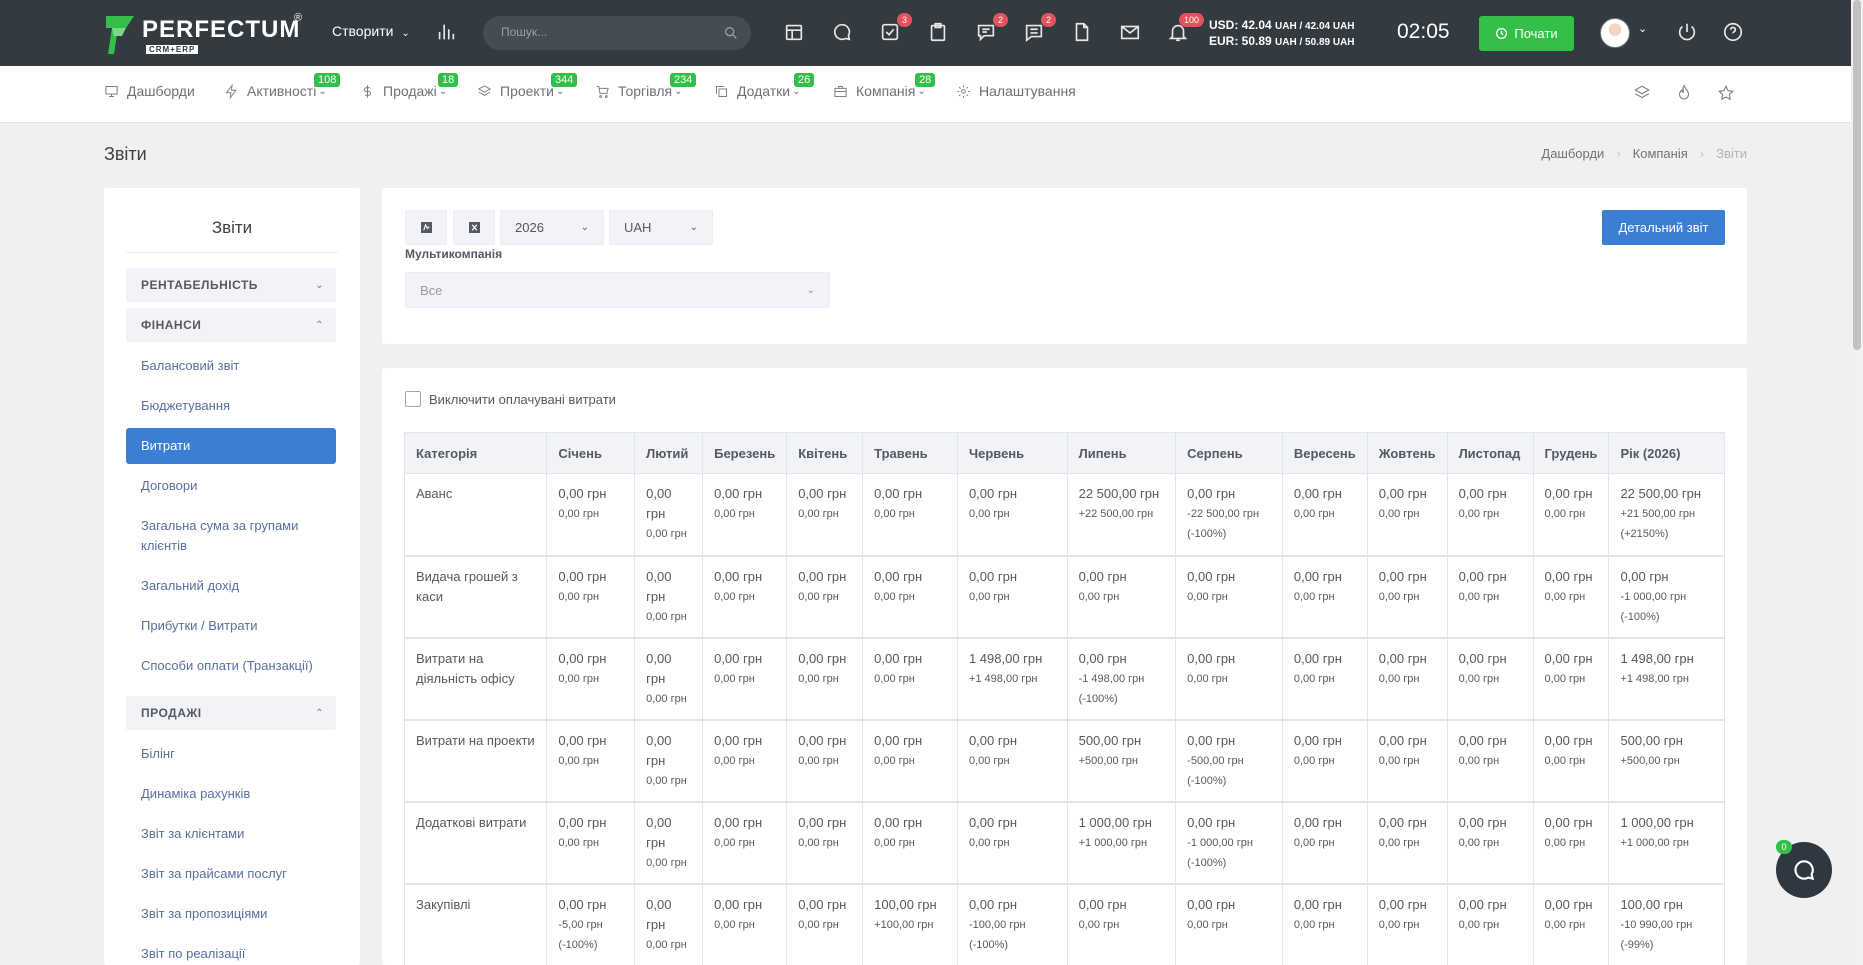 The width and height of the screenshot is (1863, 965). What do you see at coordinates (721, 91) in the screenshot?
I see `copy-icon` at bounding box center [721, 91].